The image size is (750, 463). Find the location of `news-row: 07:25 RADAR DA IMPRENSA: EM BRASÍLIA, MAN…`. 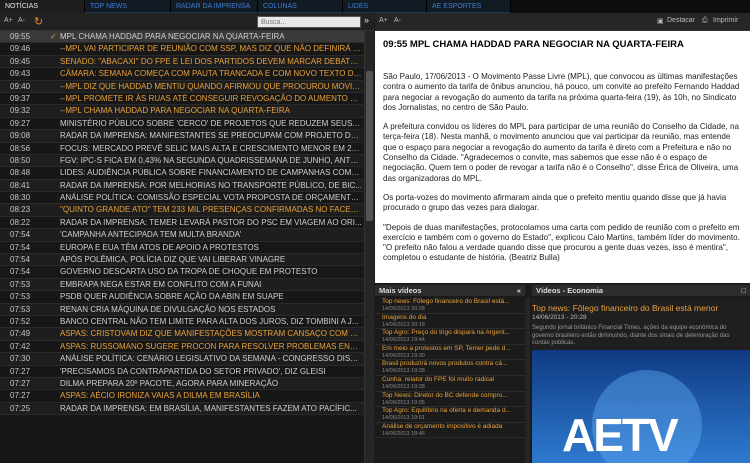

news-row: 07:25 RADAR DA IMPRENSA: EM BRASÍLIA, MAN… is located at coordinates (187, 409).